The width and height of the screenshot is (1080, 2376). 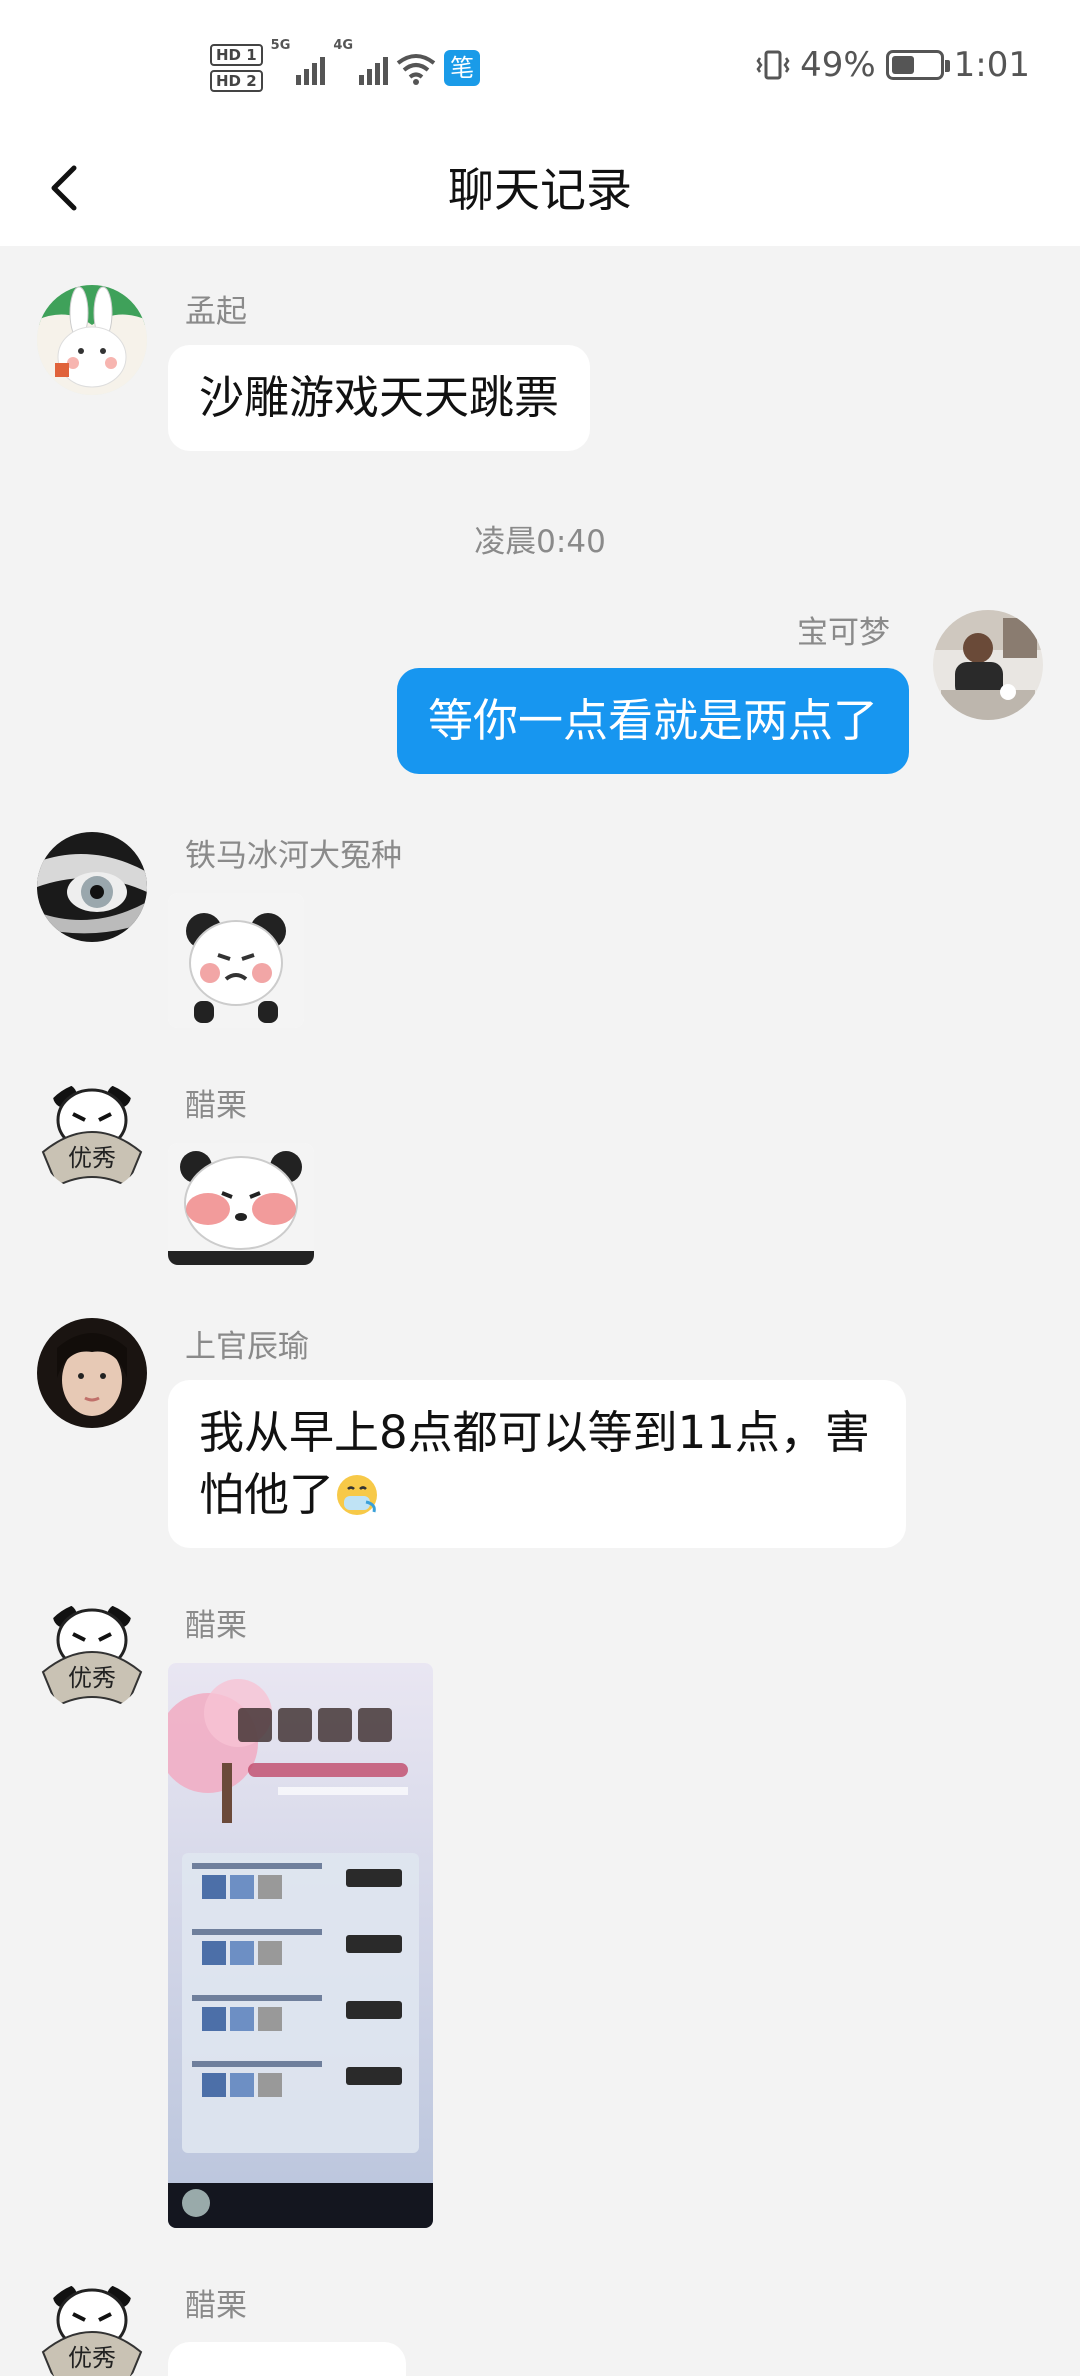 What do you see at coordinates (247, 1347) in the screenshot?
I see `sender-name: 上官辰瑜` at bounding box center [247, 1347].